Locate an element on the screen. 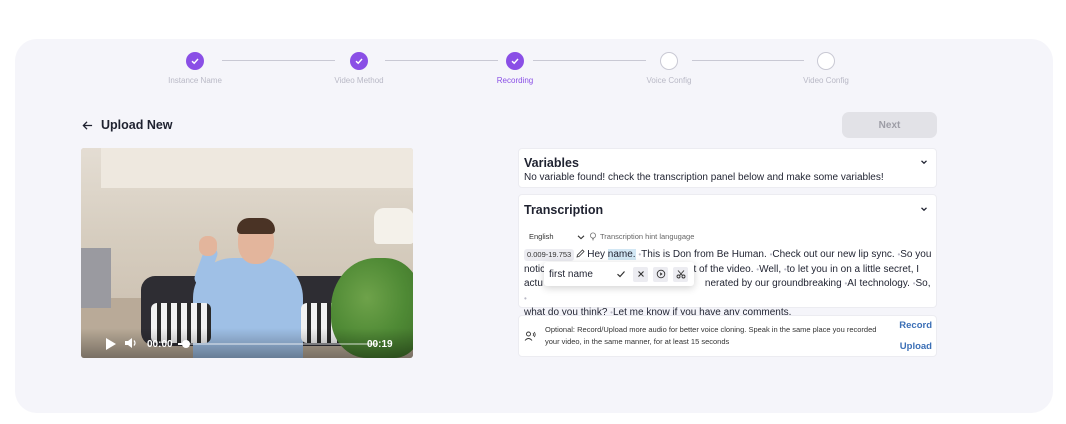 This screenshot has height=424, width=1066. play-circle-icon is located at coordinates (660, 274).